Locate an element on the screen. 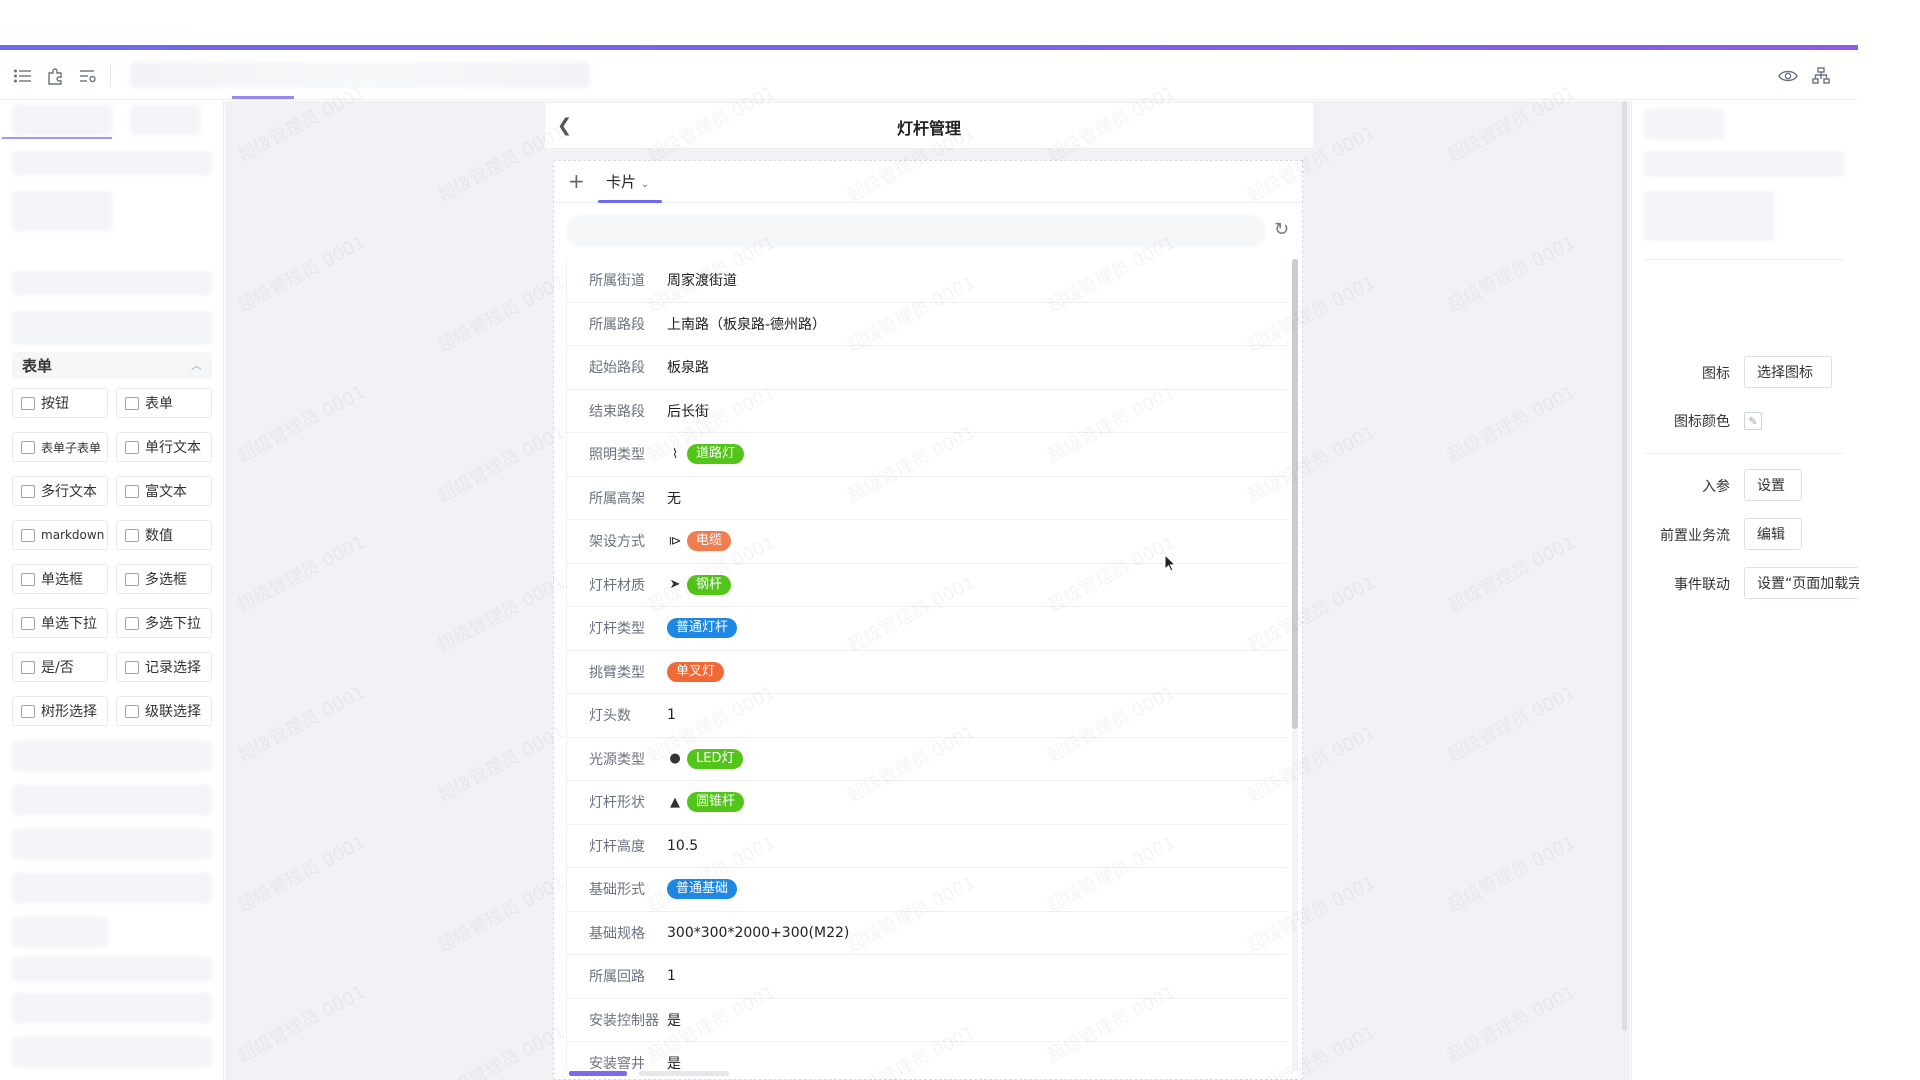 This screenshot has height=1080, width=1920. component-item: 单选框 is located at coordinates (60, 579).